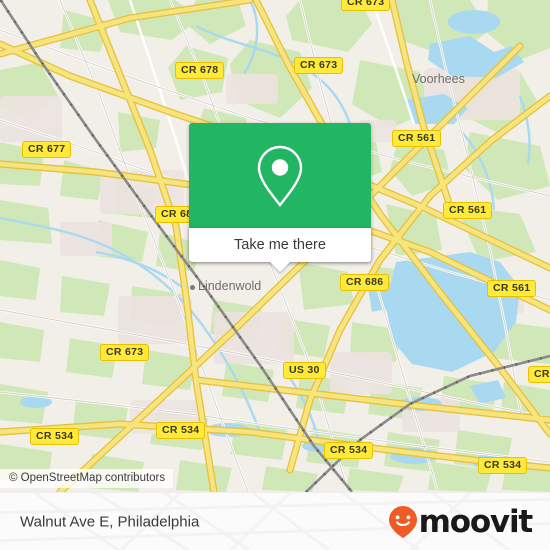 This screenshot has width=550, height=550. I want to click on card-pin-area, so click(280, 175).